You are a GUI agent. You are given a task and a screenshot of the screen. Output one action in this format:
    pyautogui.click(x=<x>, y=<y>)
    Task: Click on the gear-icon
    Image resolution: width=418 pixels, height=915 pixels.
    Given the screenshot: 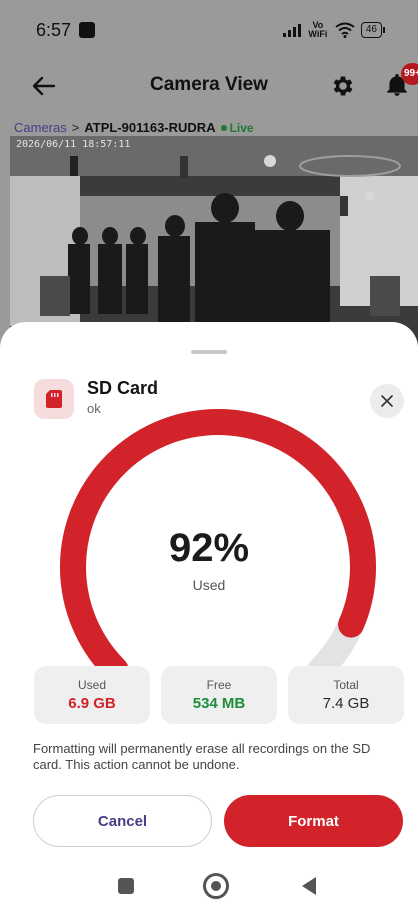 What is the action you would take?
    pyautogui.click(x=343, y=86)
    